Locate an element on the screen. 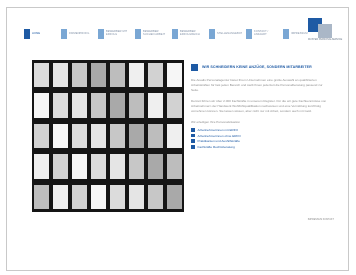  list-item-text: Praktikanten und Aushilfskräfte is located at coordinates (218, 141).